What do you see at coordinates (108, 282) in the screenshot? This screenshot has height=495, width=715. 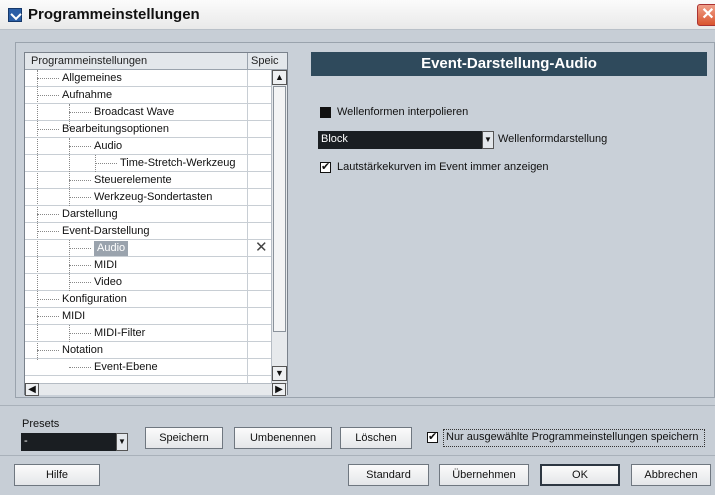 I see `tree-item-label: Video` at bounding box center [108, 282].